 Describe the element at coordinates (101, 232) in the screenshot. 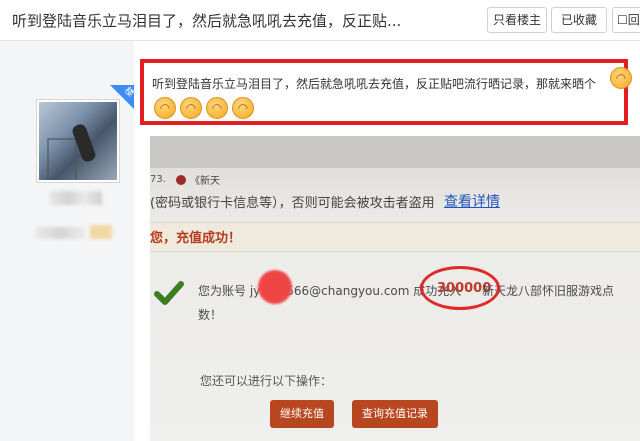

I see `blurred-level-badge` at that location.